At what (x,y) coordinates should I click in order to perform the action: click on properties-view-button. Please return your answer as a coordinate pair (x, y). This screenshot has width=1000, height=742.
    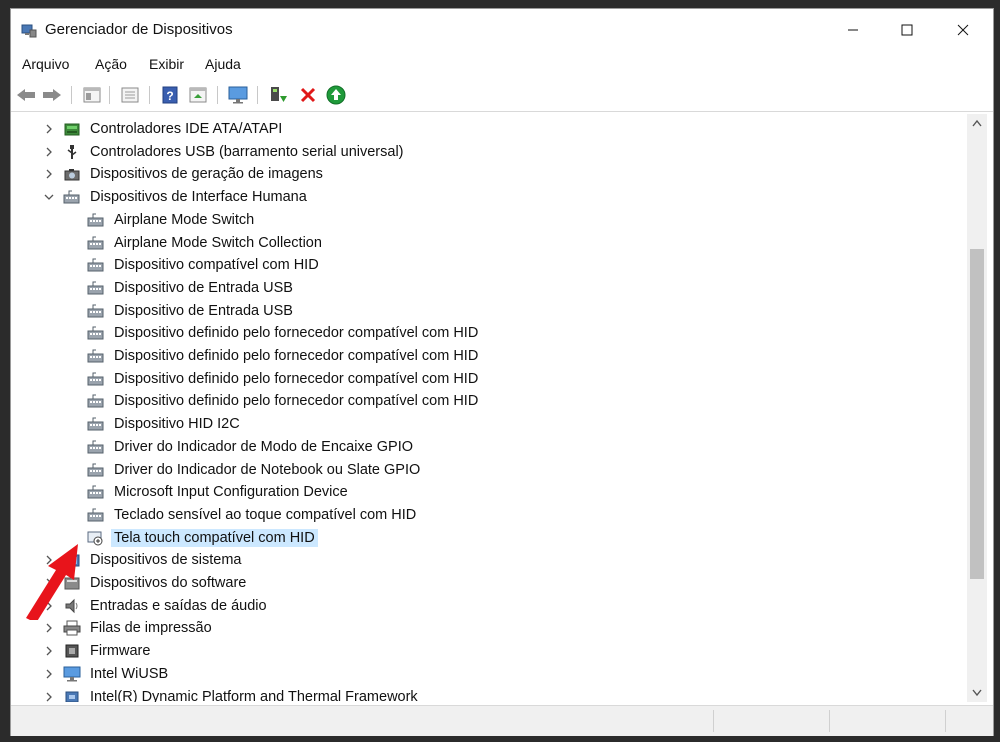
    Looking at the image, I should click on (92, 95).